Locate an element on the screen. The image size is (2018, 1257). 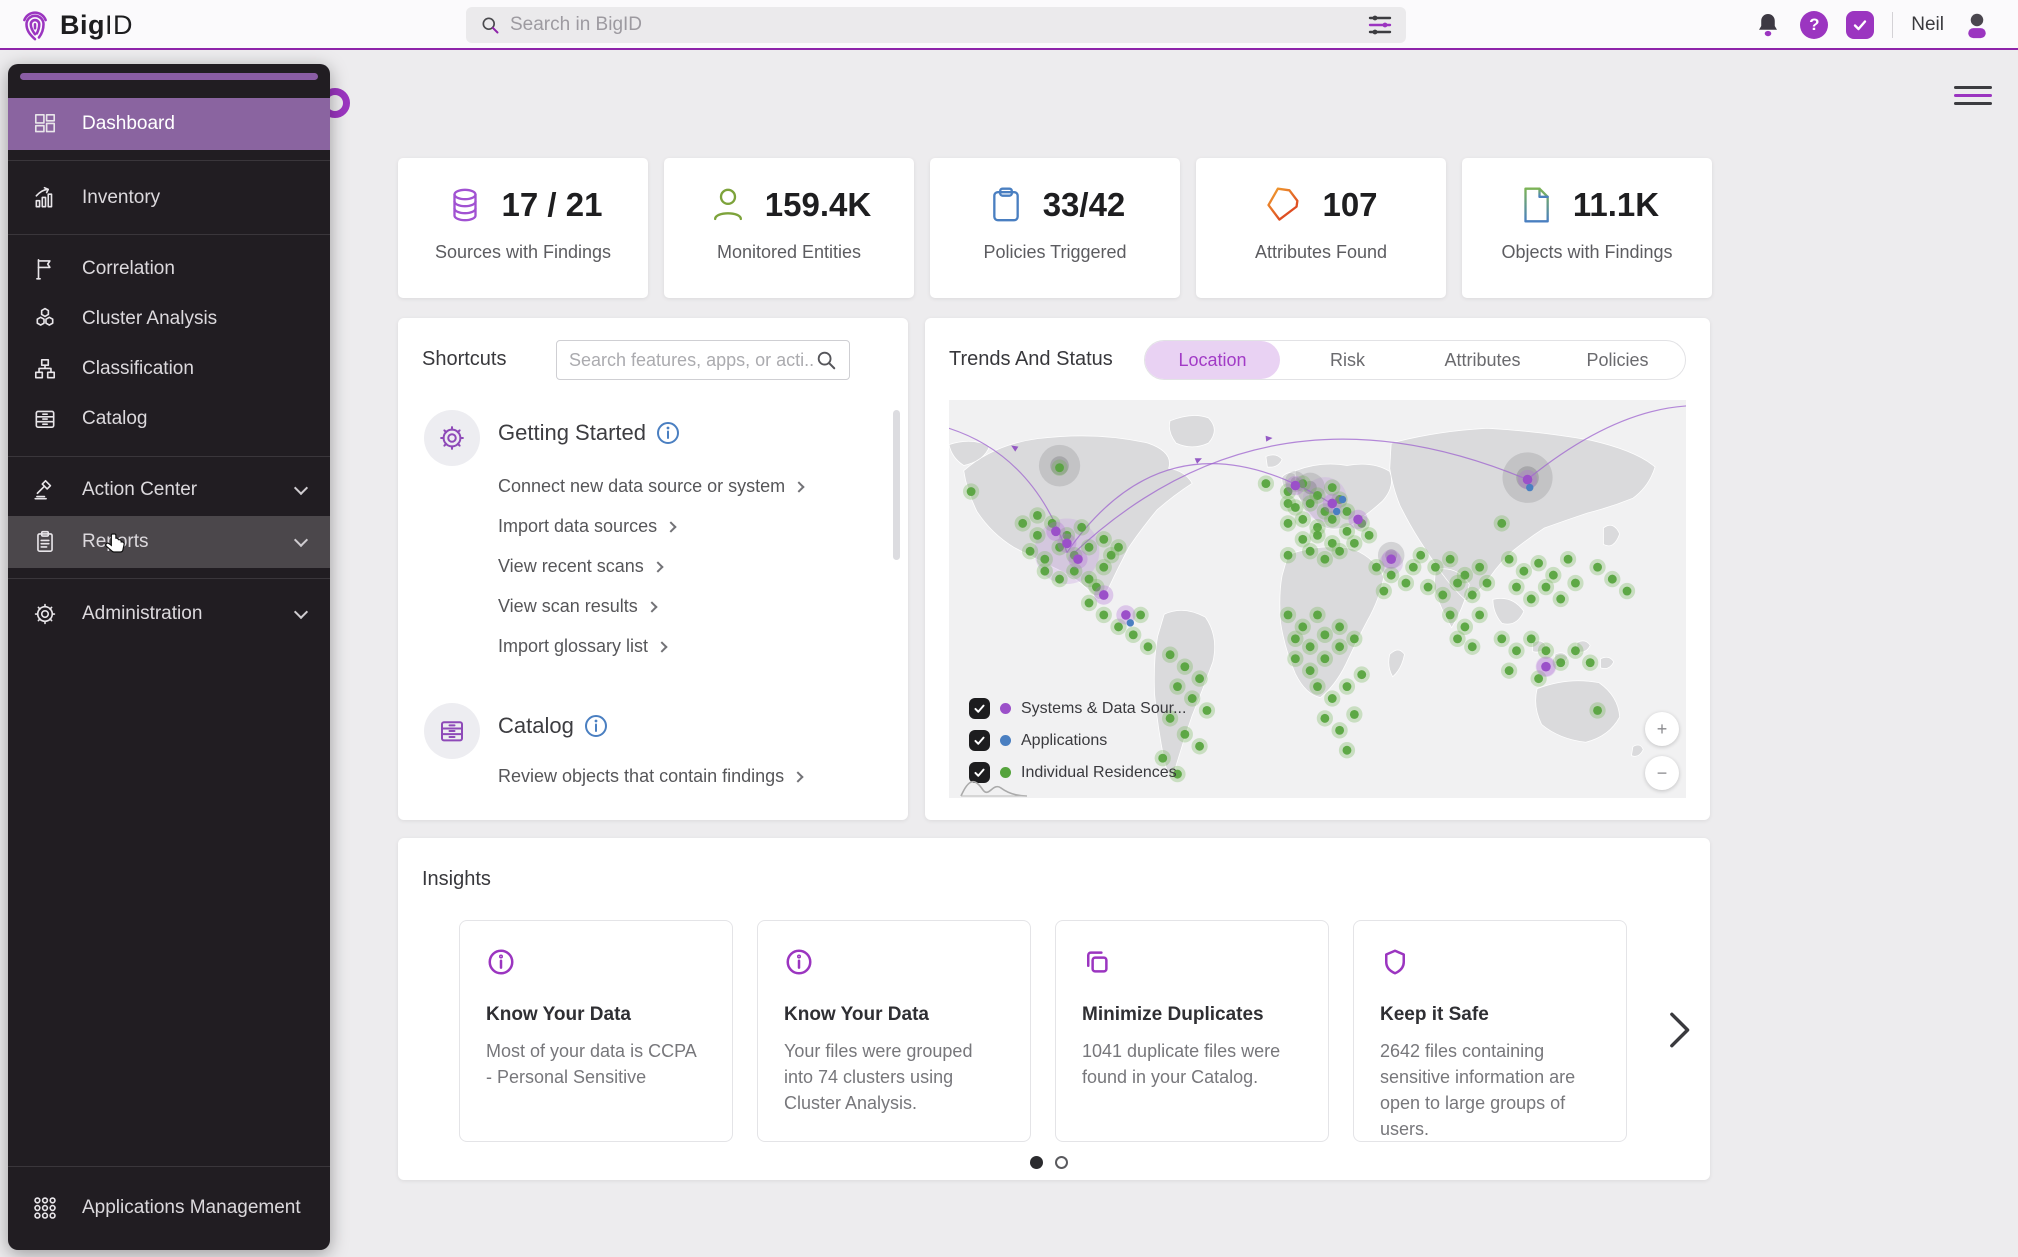
link-view-recent-scans: View recent scans is located at coordinates (581, 566).